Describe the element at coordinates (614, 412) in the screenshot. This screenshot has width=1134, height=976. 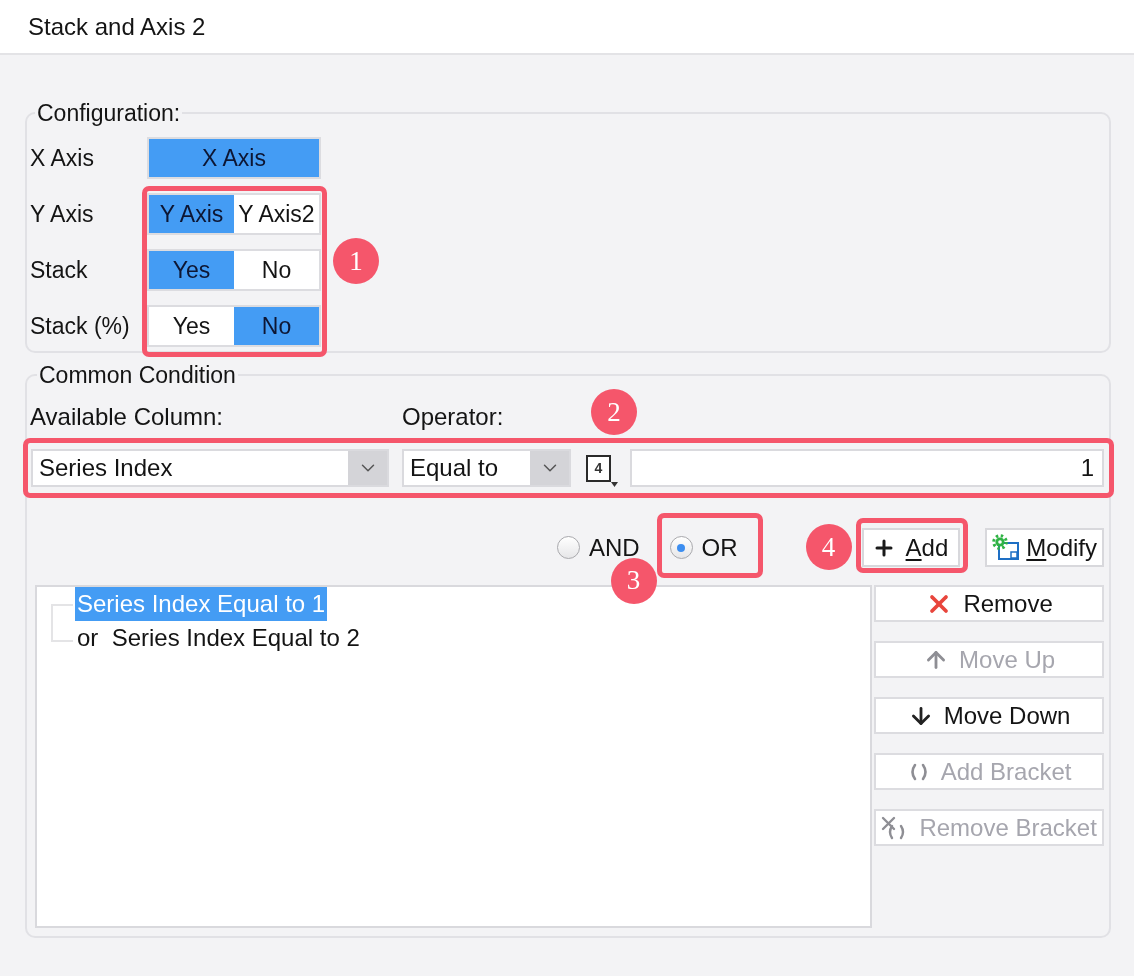
I see `callout-badge: 2` at that location.